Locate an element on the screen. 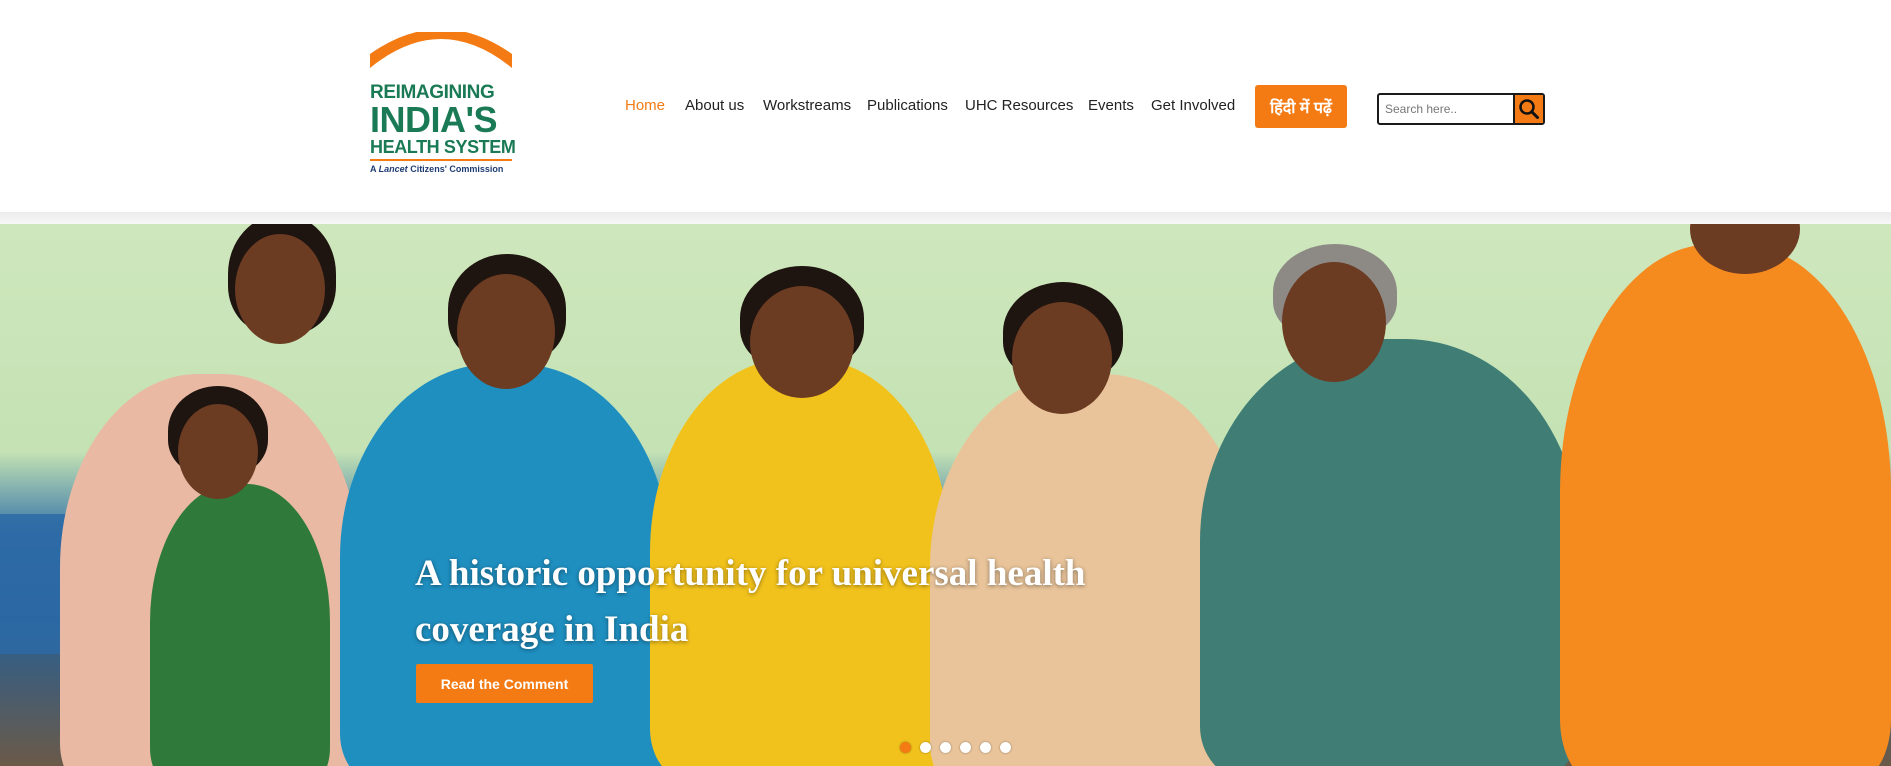  logo-line-3: HEALTH SYSTEM is located at coordinates (443, 147).